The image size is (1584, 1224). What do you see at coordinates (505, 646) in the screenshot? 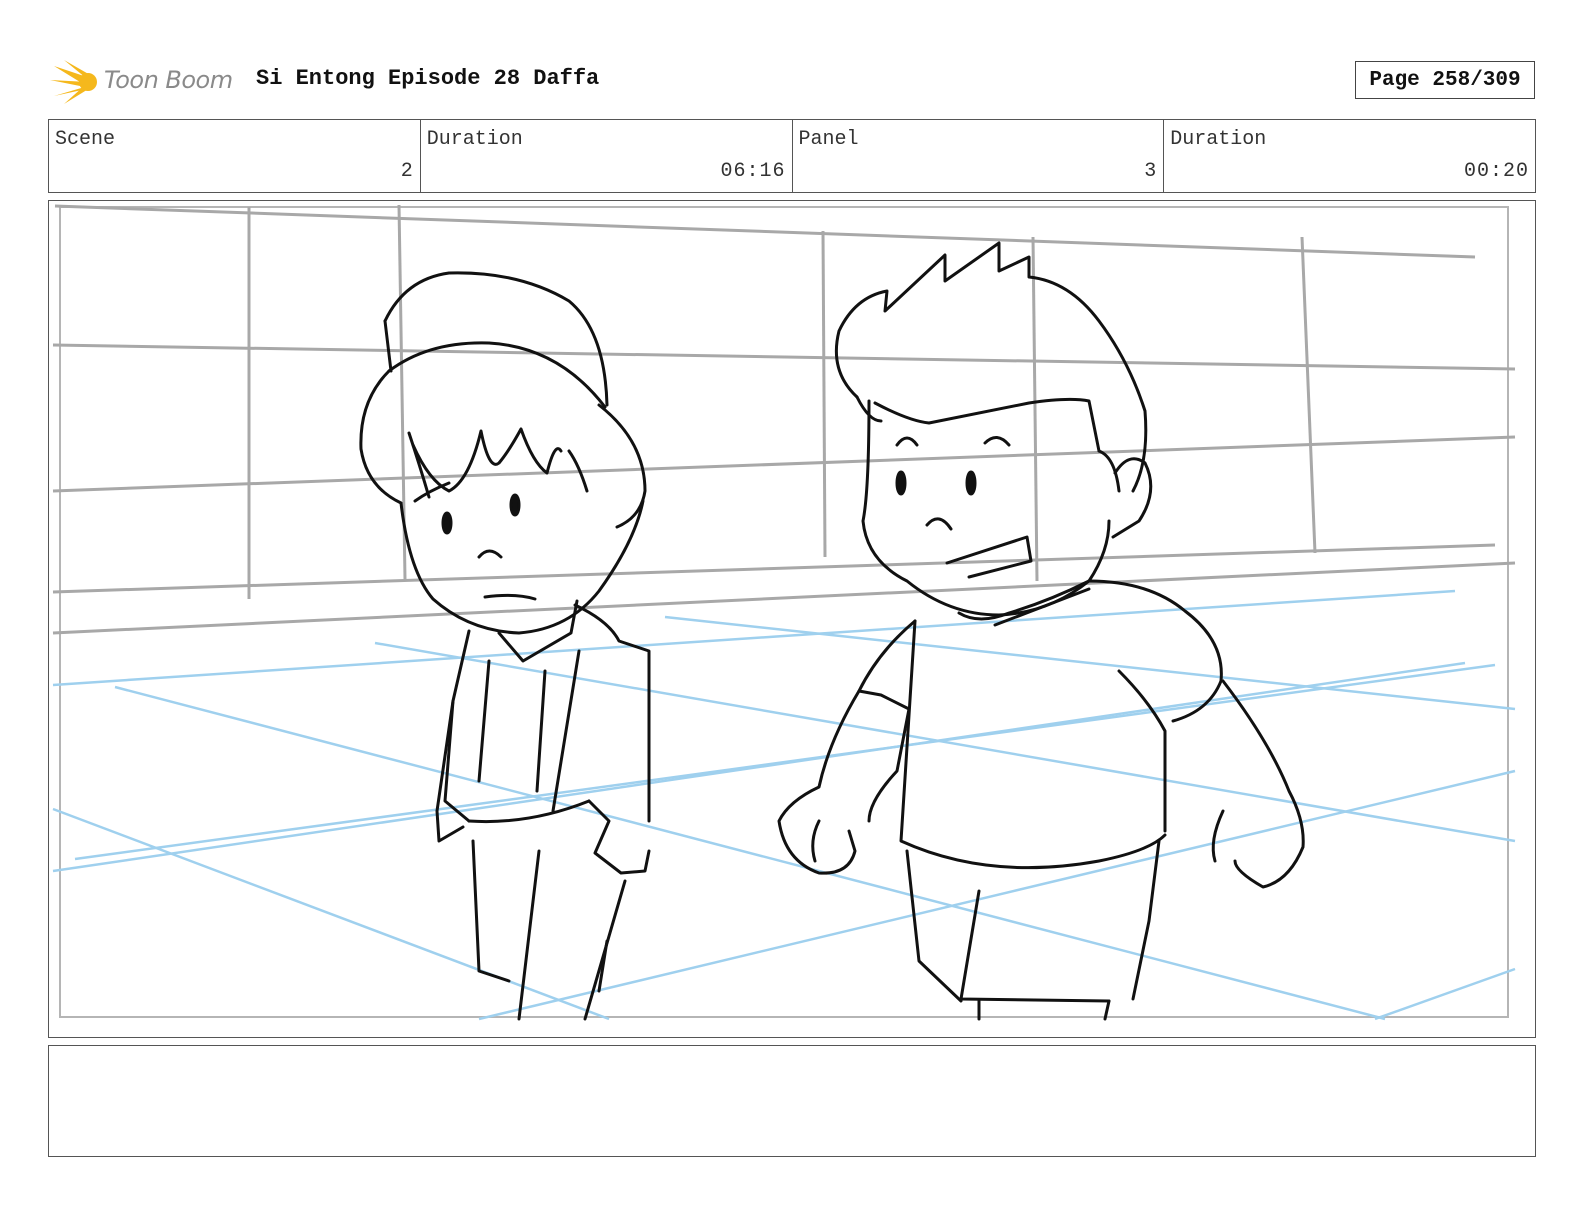
I see `character-left` at bounding box center [505, 646].